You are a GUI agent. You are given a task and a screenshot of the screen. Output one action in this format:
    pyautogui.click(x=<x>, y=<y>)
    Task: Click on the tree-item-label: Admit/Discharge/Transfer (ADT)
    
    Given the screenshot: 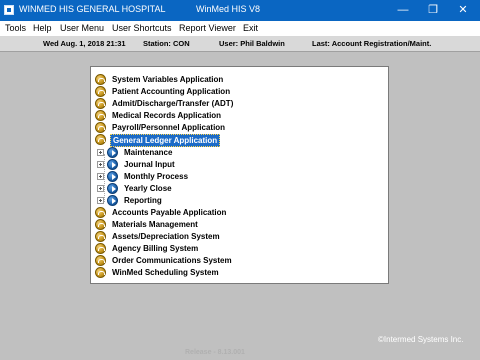 What is the action you would take?
    pyautogui.click(x=173, y=103)
    